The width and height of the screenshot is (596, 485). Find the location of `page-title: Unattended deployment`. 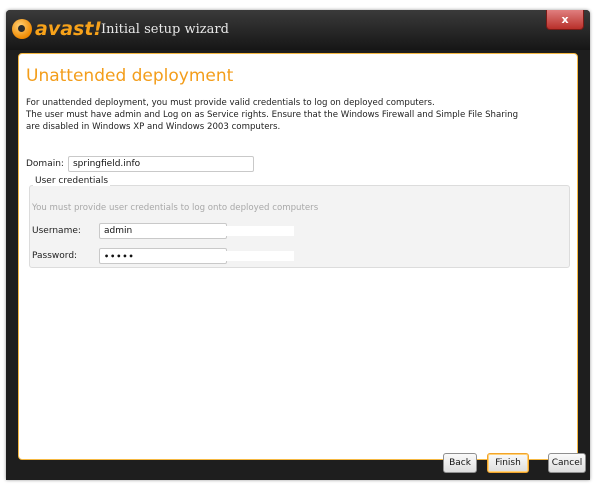

page-title: Unattended deployment is located at coordinates (130, 76).